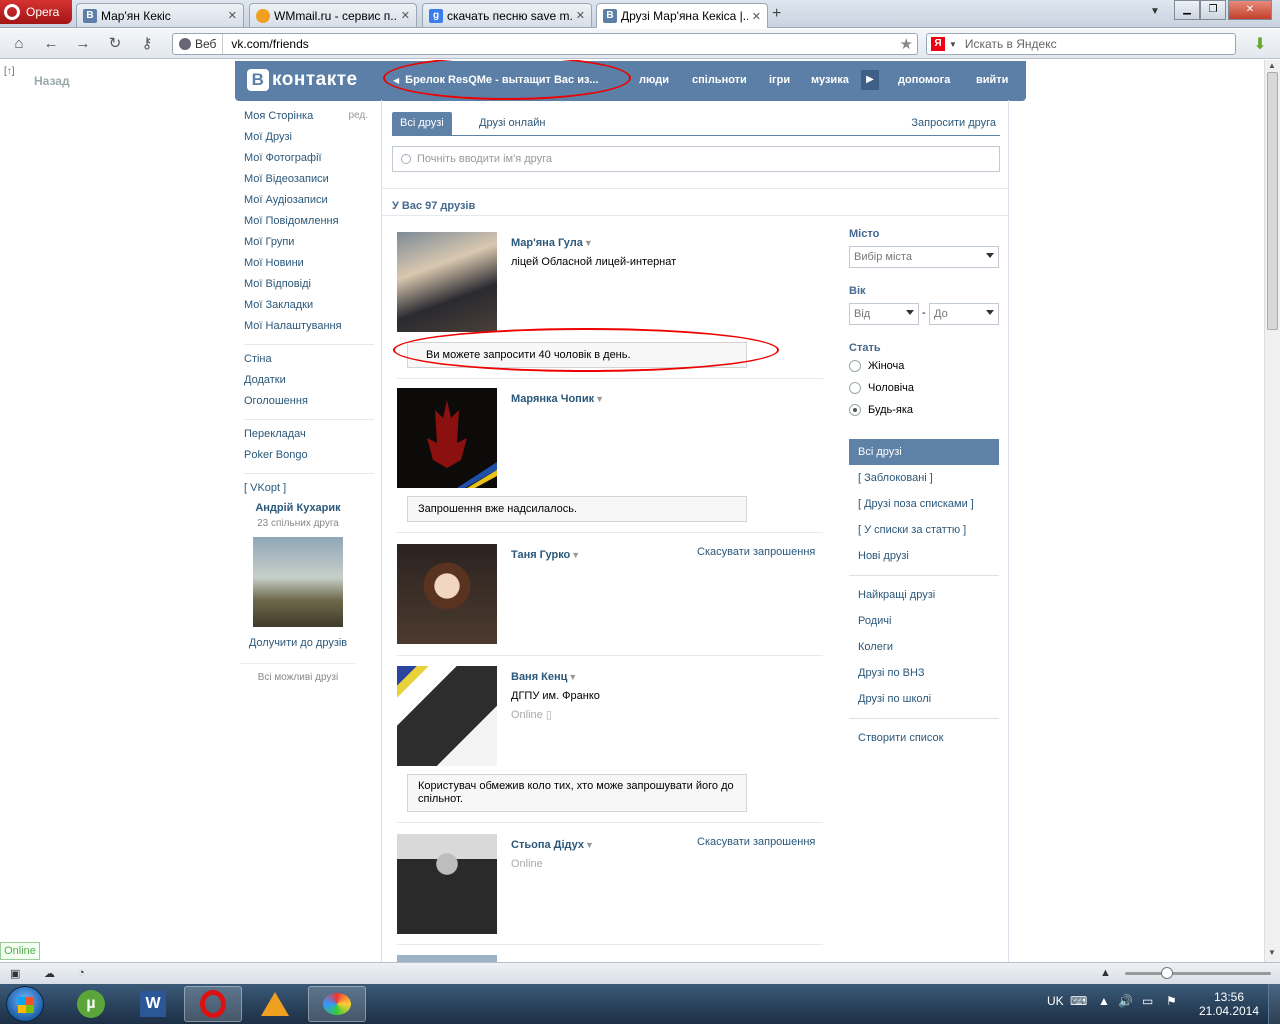 The height and width of the screenshot is (1024, 1280). I want to click on all-possible-friends-link: Всі можливі друзі, so click(298, 673).